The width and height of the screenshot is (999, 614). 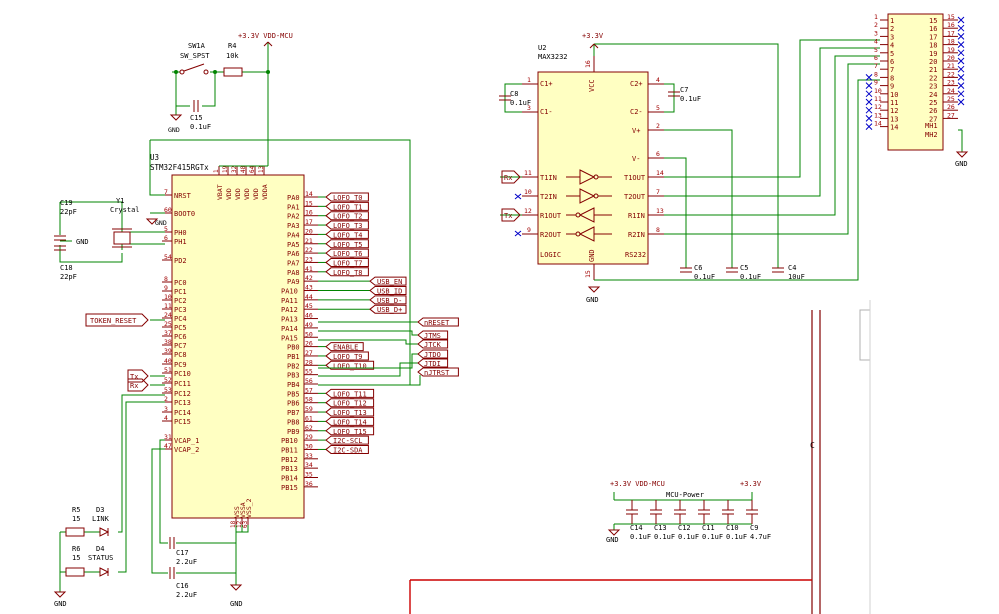 I want to click on u2-c2m: C2-, so click(x=636, y=112).